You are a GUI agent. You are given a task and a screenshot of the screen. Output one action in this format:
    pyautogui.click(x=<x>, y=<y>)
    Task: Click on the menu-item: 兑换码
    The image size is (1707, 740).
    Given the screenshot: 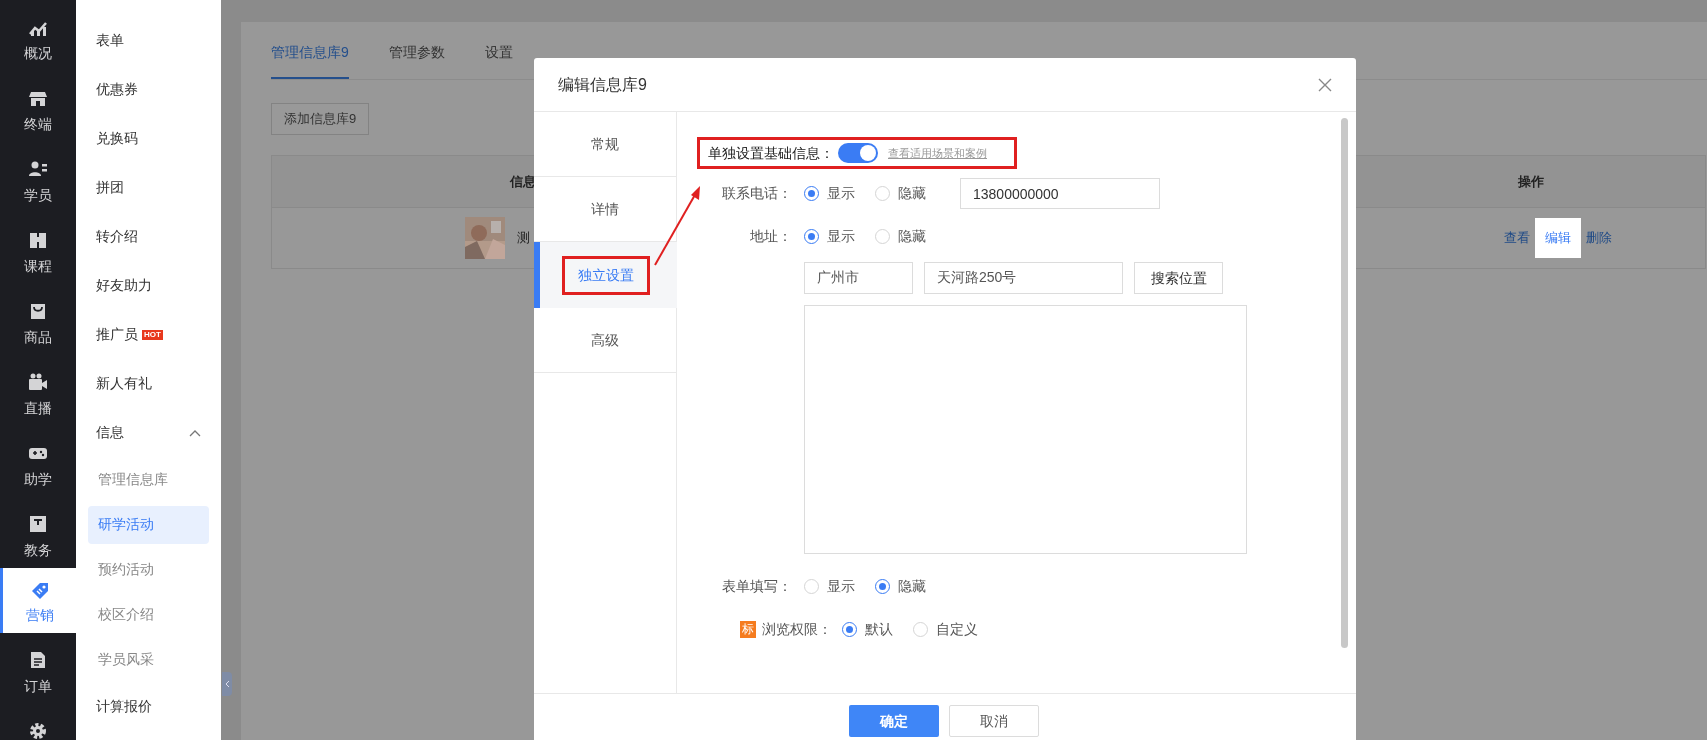 What is the action you would take?
    pyautogui.click(x=148, y=138)
    